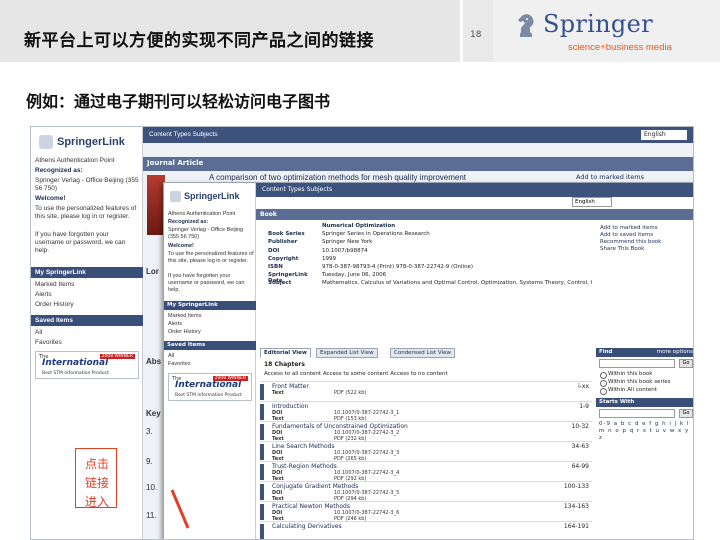 The image size is (720, 540). I want to click on back-language-select: English, so click(664, 135).